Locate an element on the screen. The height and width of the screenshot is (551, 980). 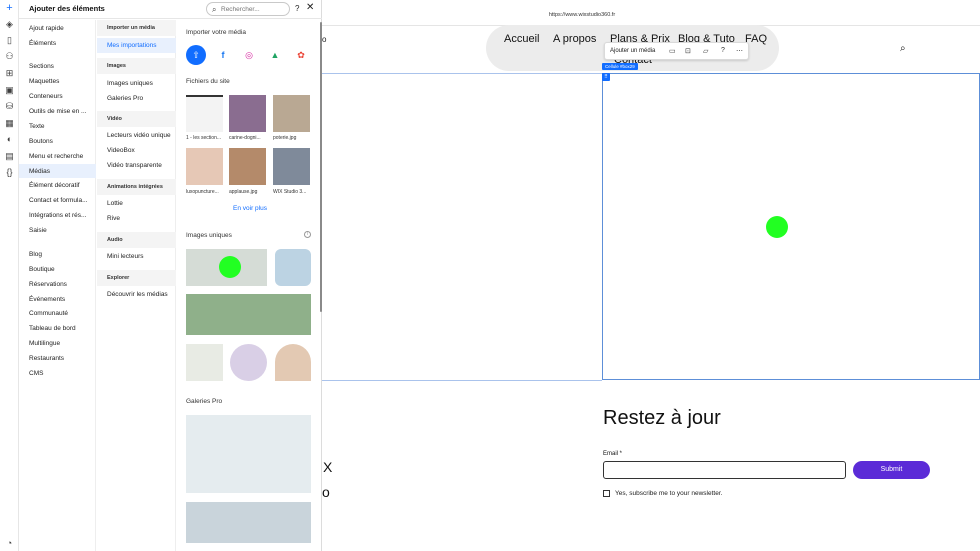
subcategory-item: Mini lecteurs is located at coordinates (125, 256).